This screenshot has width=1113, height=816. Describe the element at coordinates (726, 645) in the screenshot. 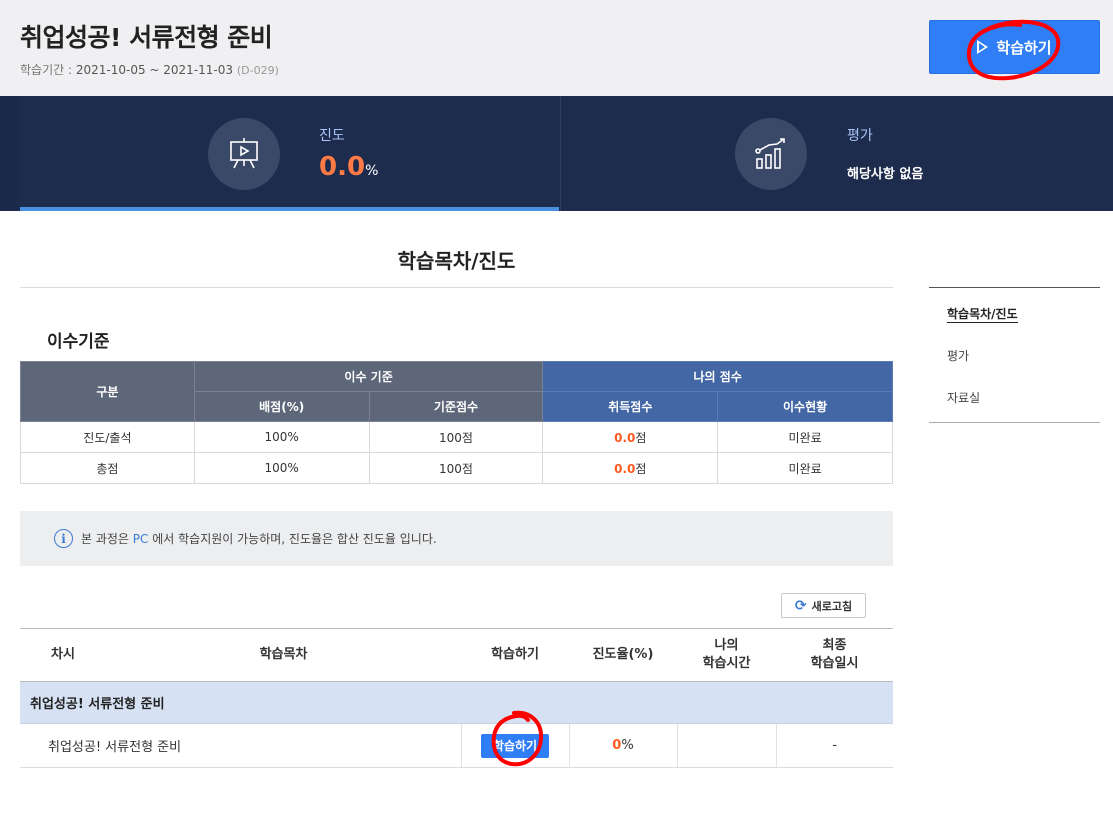

I see `header-my-study-time-1: 나의` at that location.